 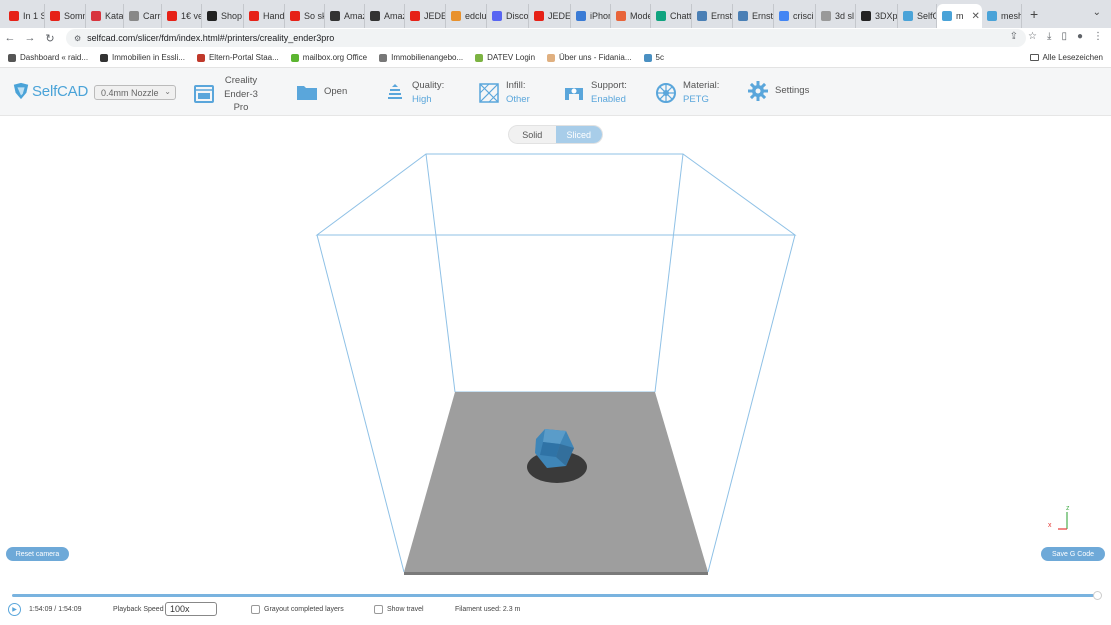 I want to click on browser-tab: Somm, so click(x=65, y=16).